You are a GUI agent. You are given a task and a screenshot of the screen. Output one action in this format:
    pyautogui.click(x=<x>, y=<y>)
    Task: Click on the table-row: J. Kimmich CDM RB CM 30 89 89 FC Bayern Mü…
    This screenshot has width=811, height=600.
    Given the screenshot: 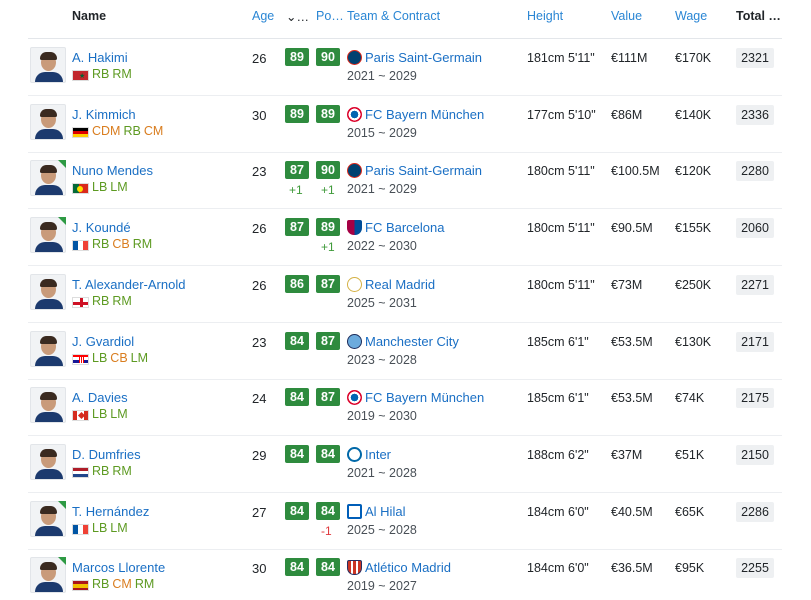 What is the action you would take?
    pyautogui.click(x=405, y=124)
    